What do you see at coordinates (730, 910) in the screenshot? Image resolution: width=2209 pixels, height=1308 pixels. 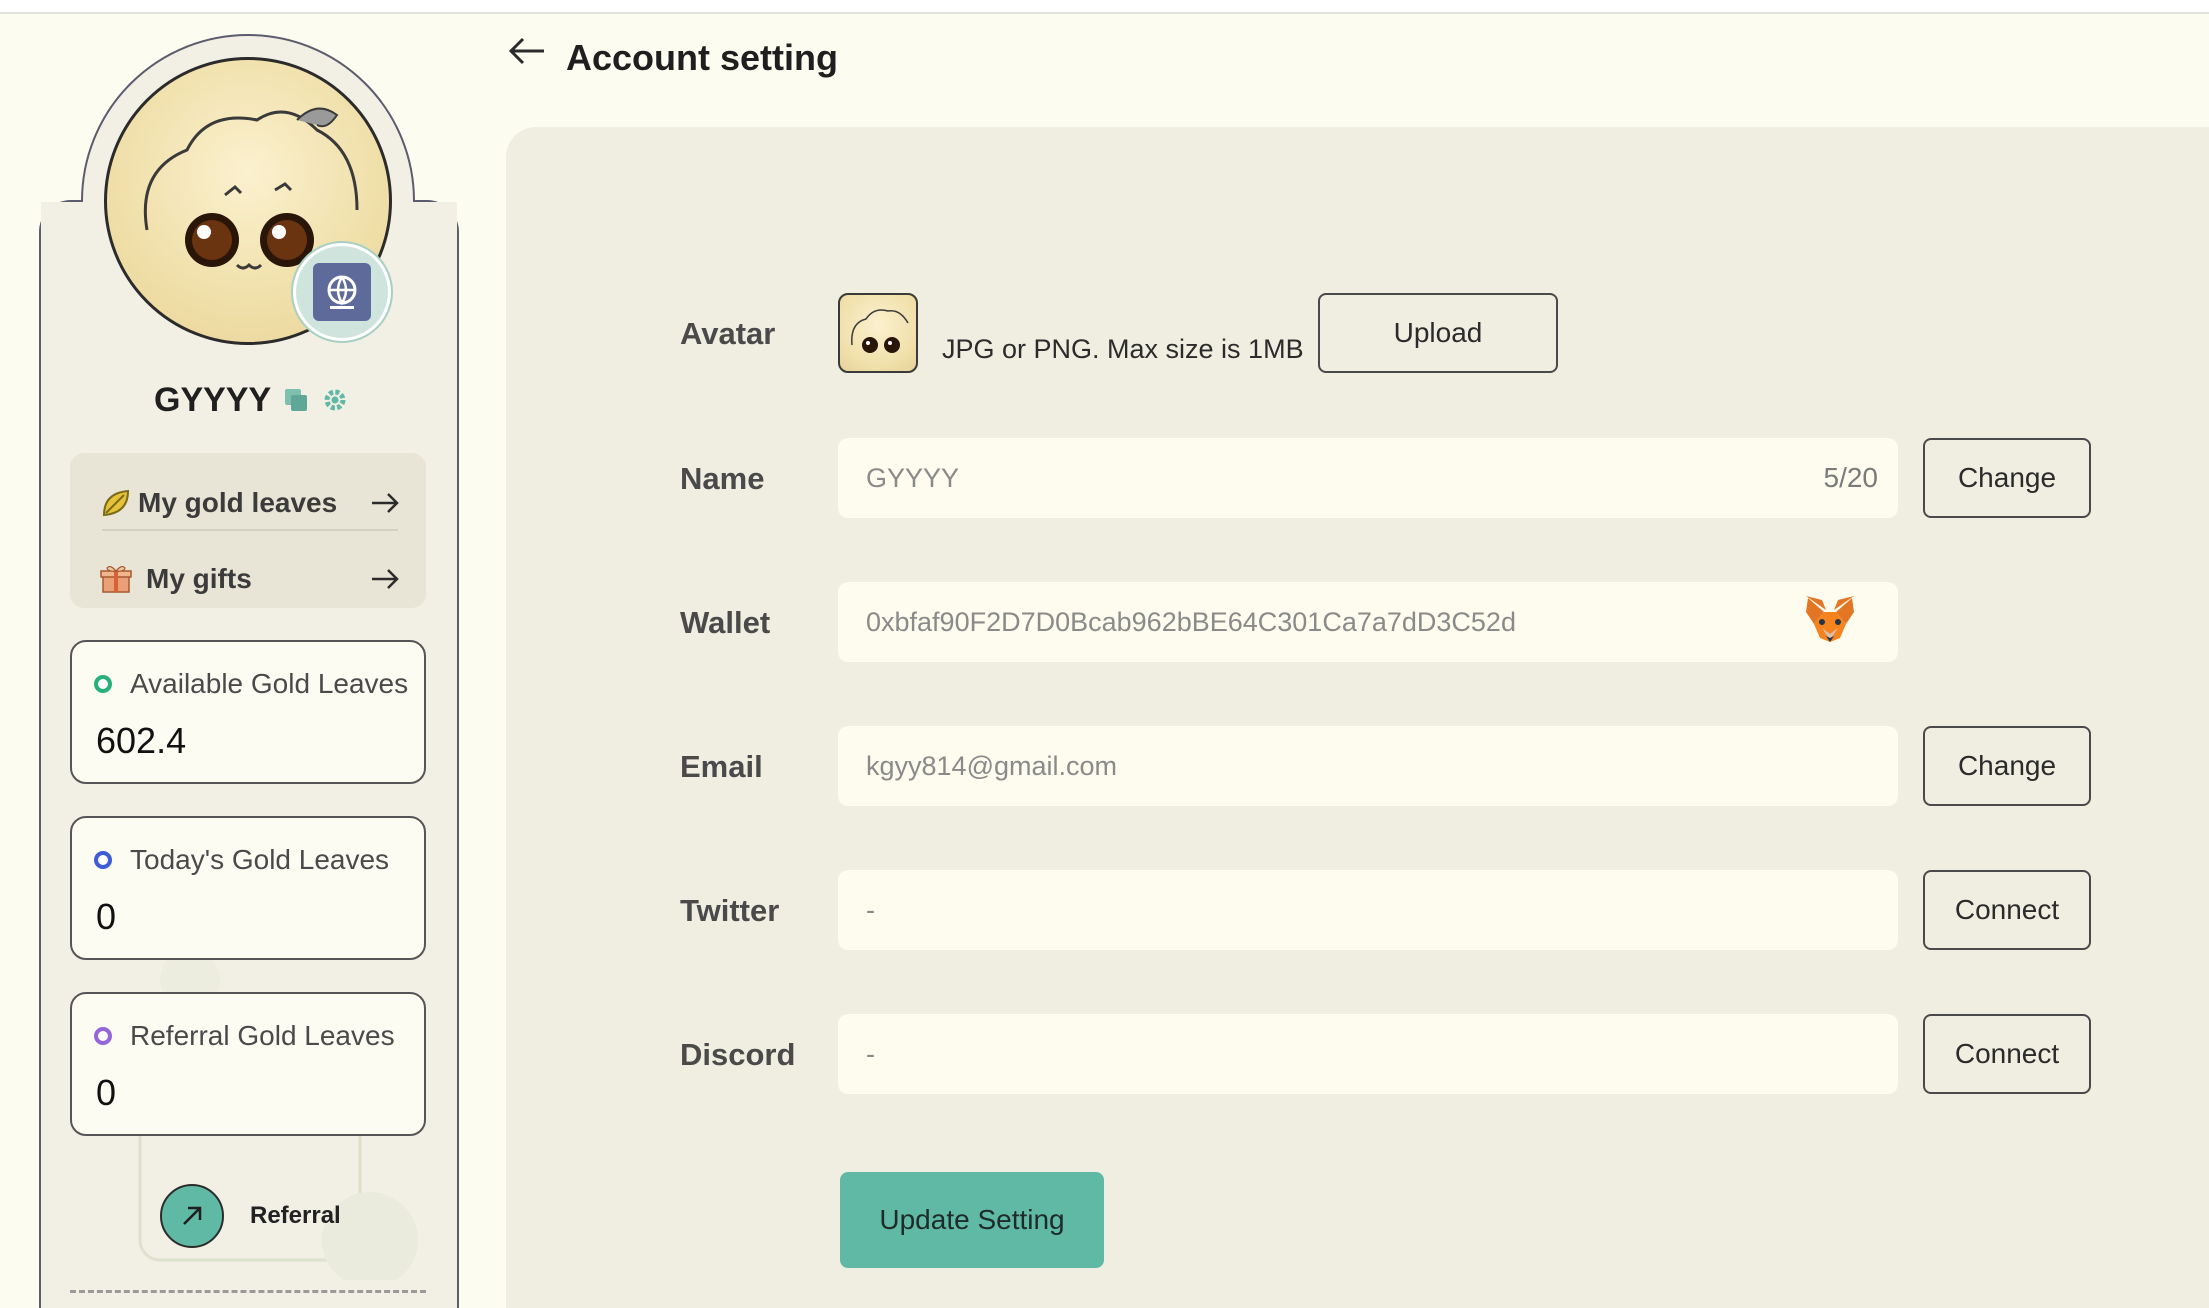 I see `twitter-label: Twitter` at bounding box center [730, 910].